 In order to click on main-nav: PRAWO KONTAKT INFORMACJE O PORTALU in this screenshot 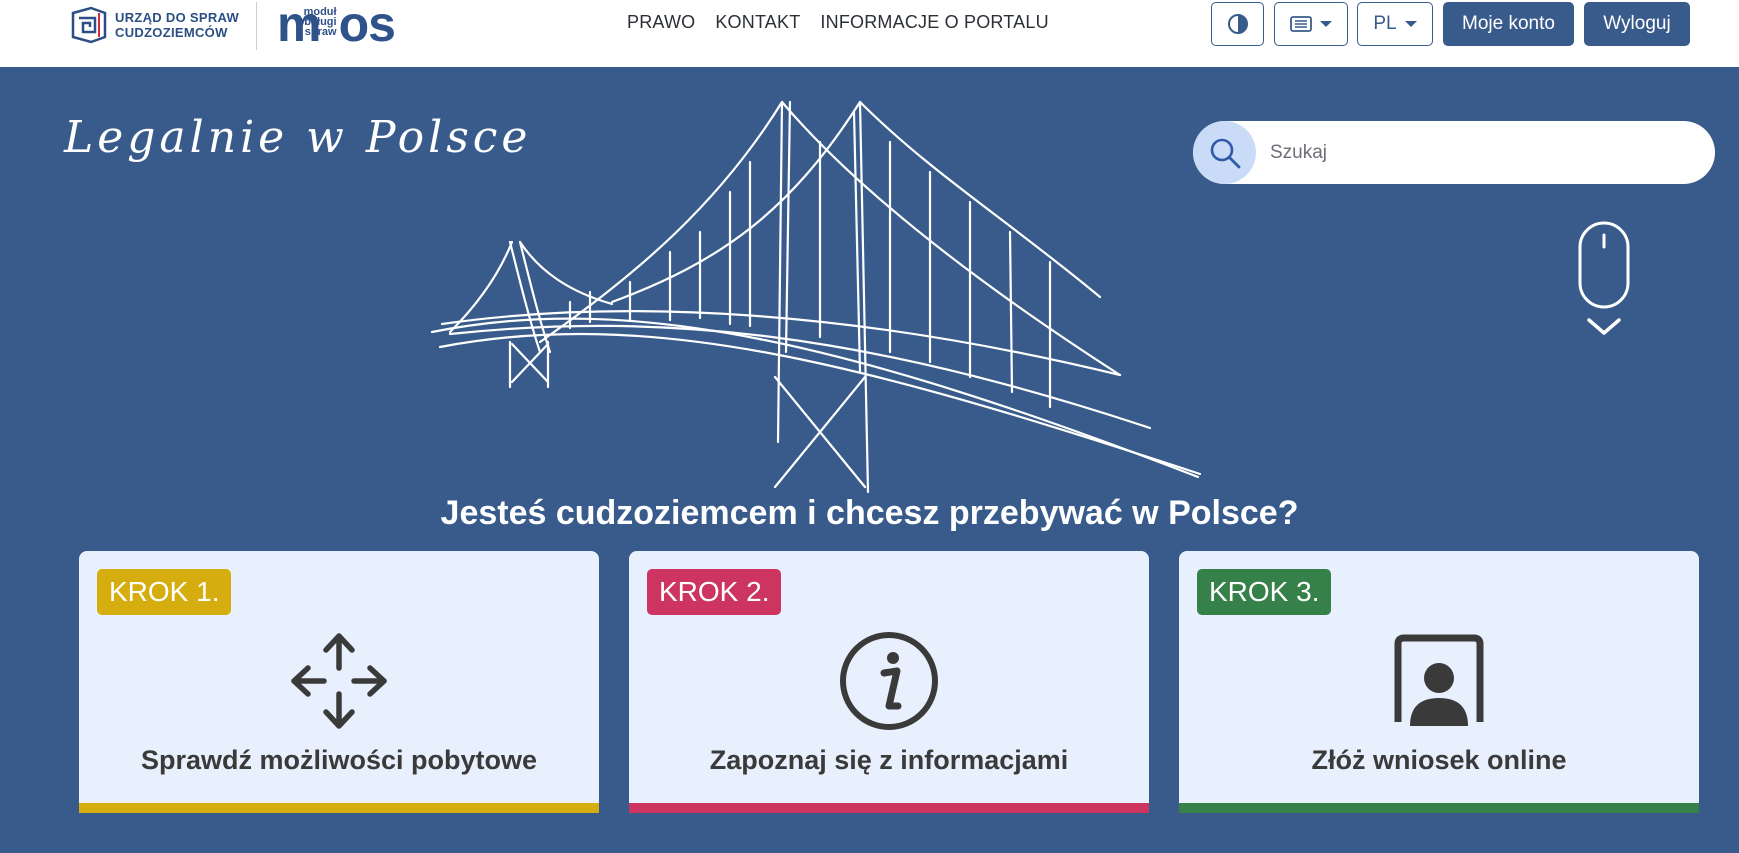, I will do `click(838, 22)`.